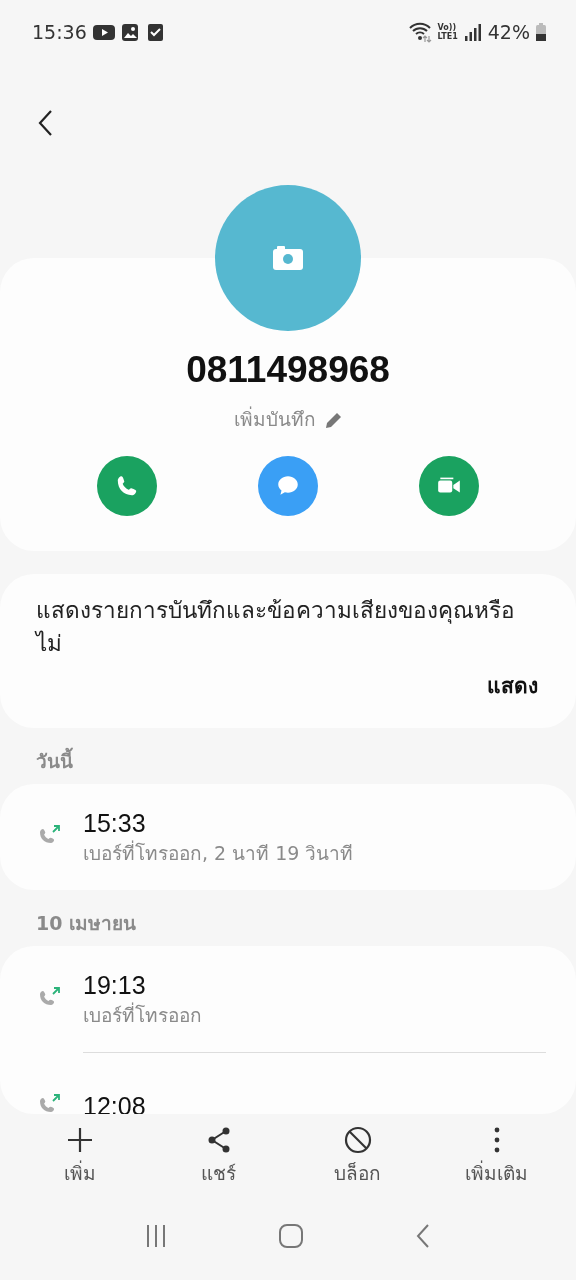  Describe the element at coordinates (288, 486) in the screenshot. I see `message-button` at that location.